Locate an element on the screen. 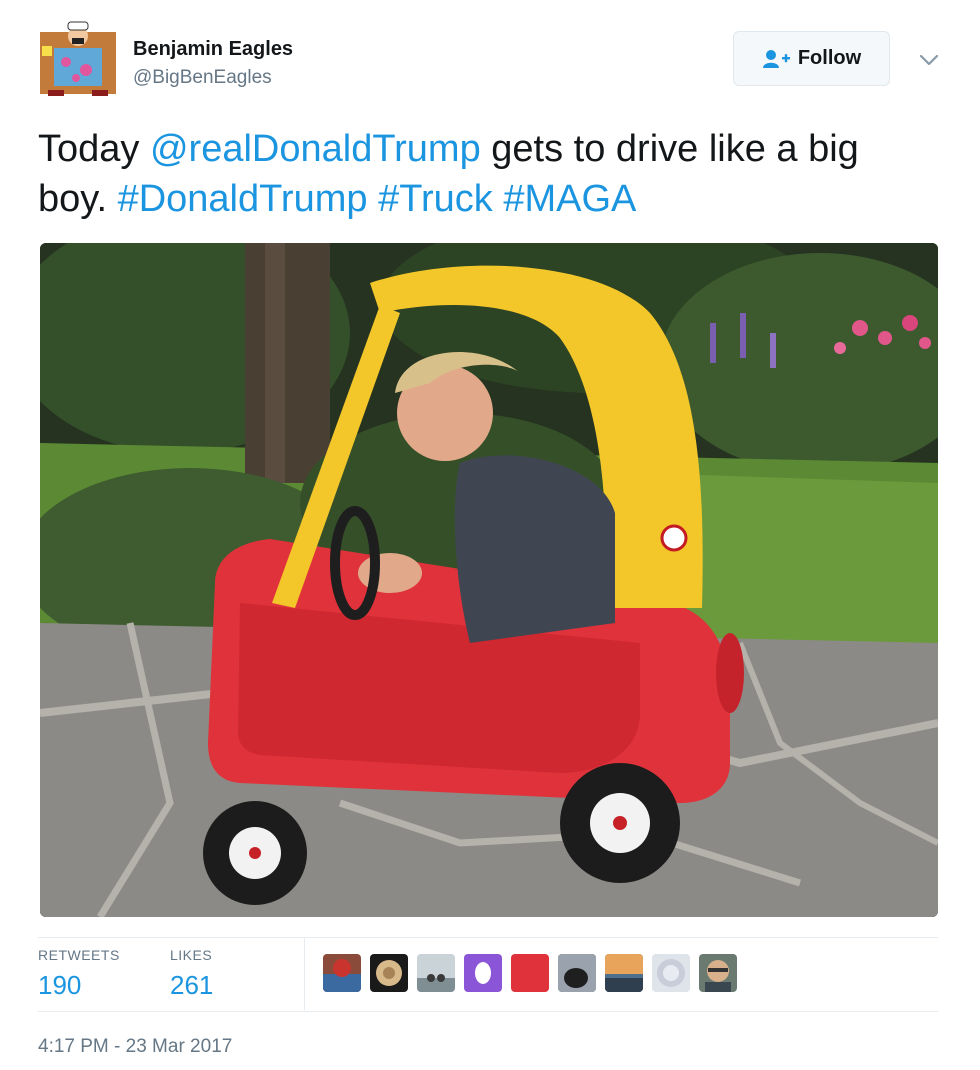 Image resolution: width=980 pixels, height=1070 pixels. retweets-label: RETWEETS is located at coordinates (79, 955).